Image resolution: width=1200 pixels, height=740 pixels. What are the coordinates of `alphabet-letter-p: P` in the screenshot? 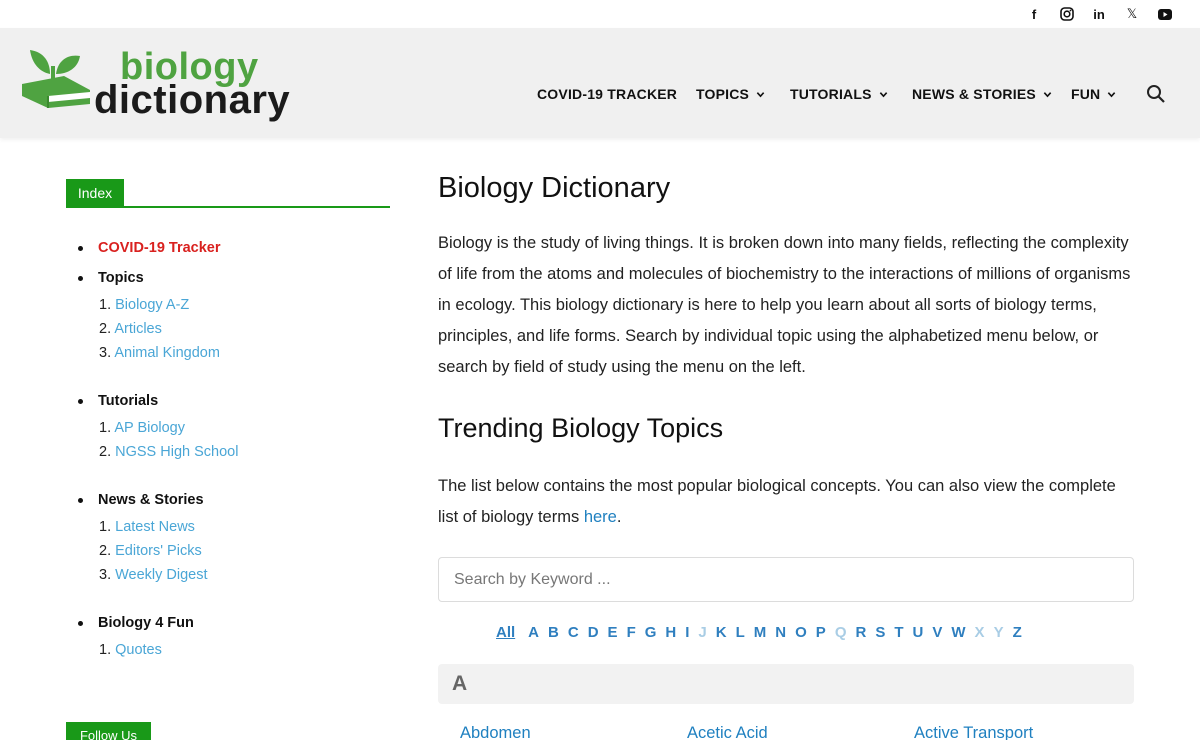 It's located at (821, 632).